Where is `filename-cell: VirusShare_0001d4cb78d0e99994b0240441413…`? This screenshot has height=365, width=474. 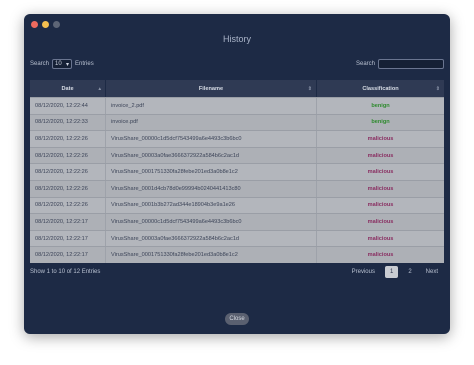
filename-cell: VirusShare_0001d4cb78d0e99994b0240441413… is located at coordinates (211, 188).